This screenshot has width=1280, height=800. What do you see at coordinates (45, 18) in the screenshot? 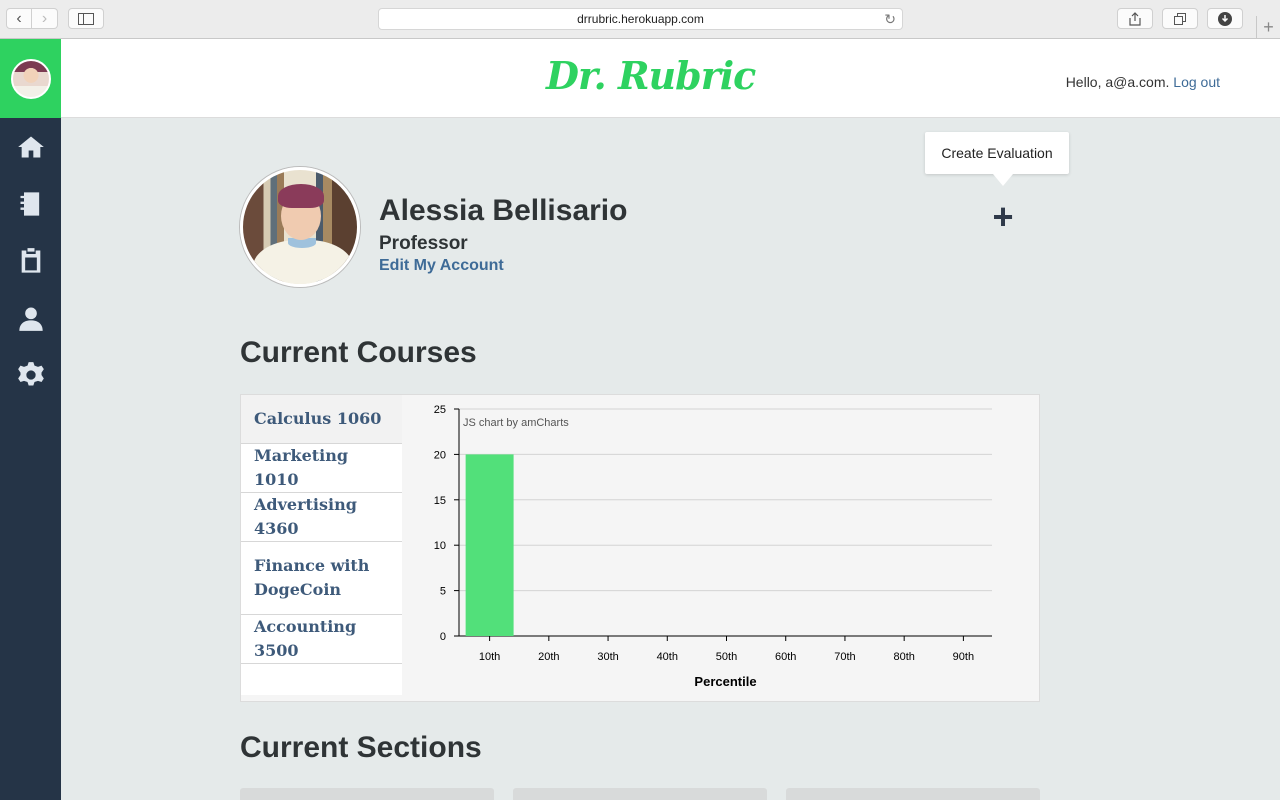
I see `forward-button: ›` at bounding box center [45, 18].